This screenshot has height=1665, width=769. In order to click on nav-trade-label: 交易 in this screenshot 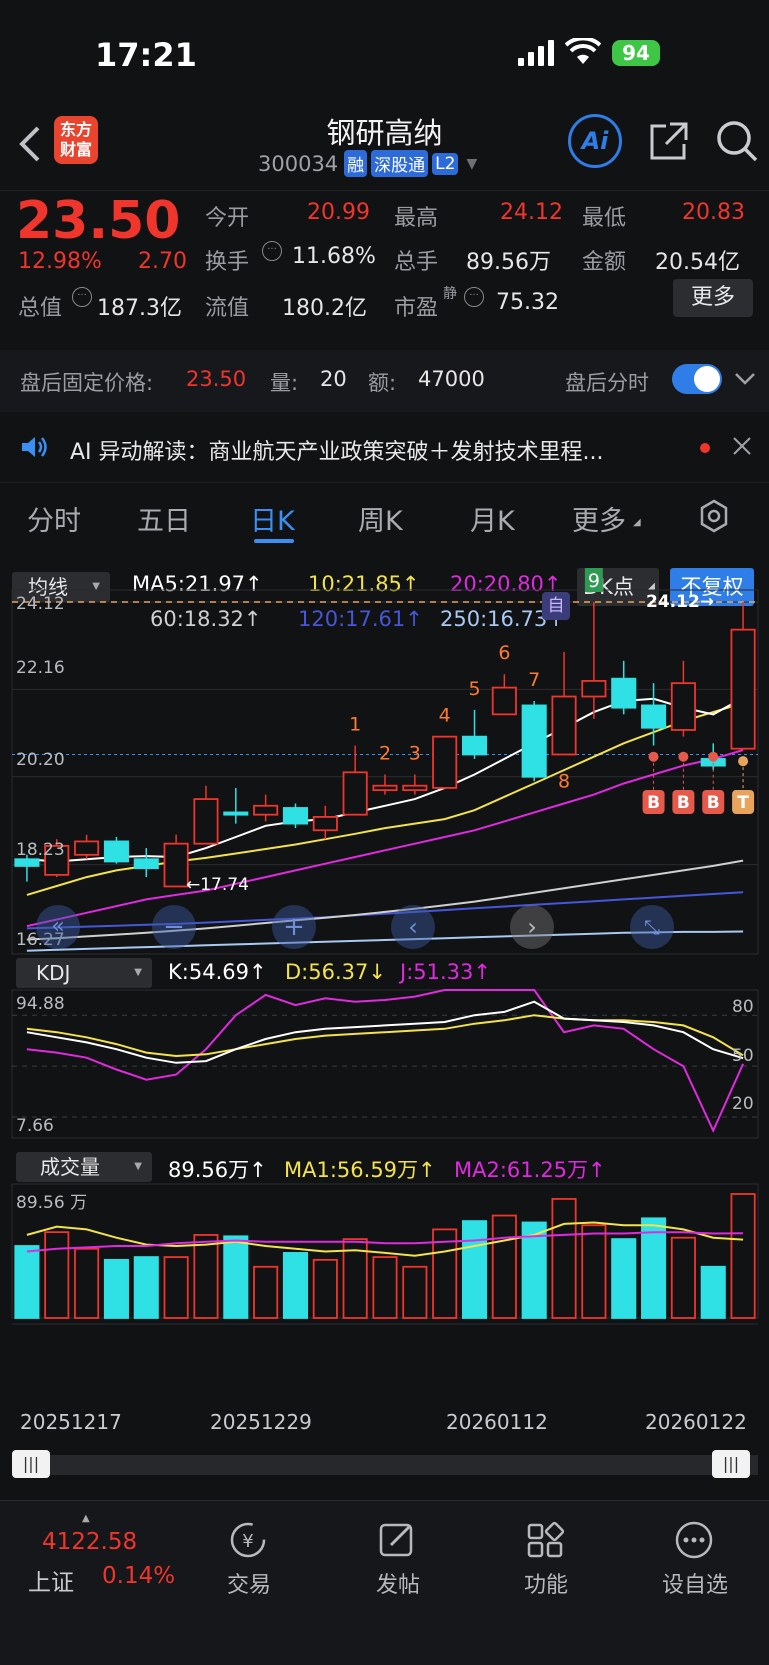, I will do `click(248, 1585)`.